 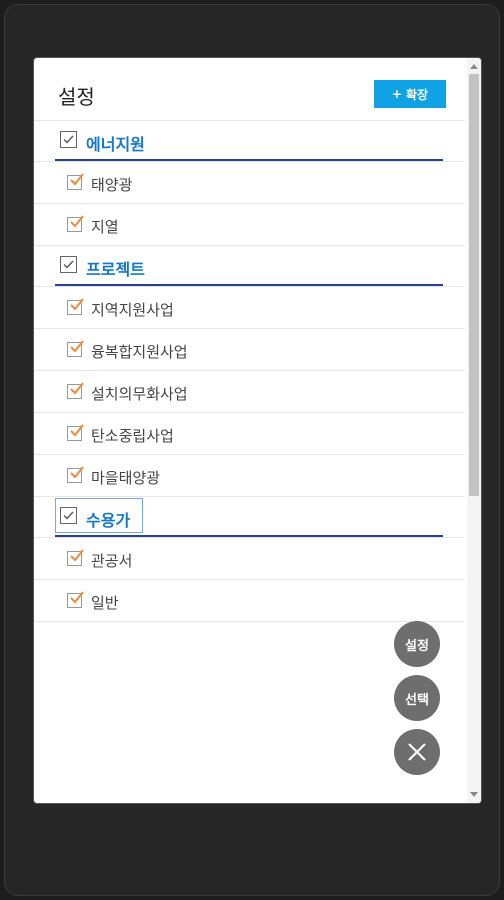 I want to click on item-label: 일반, so click(x=105, y=603).